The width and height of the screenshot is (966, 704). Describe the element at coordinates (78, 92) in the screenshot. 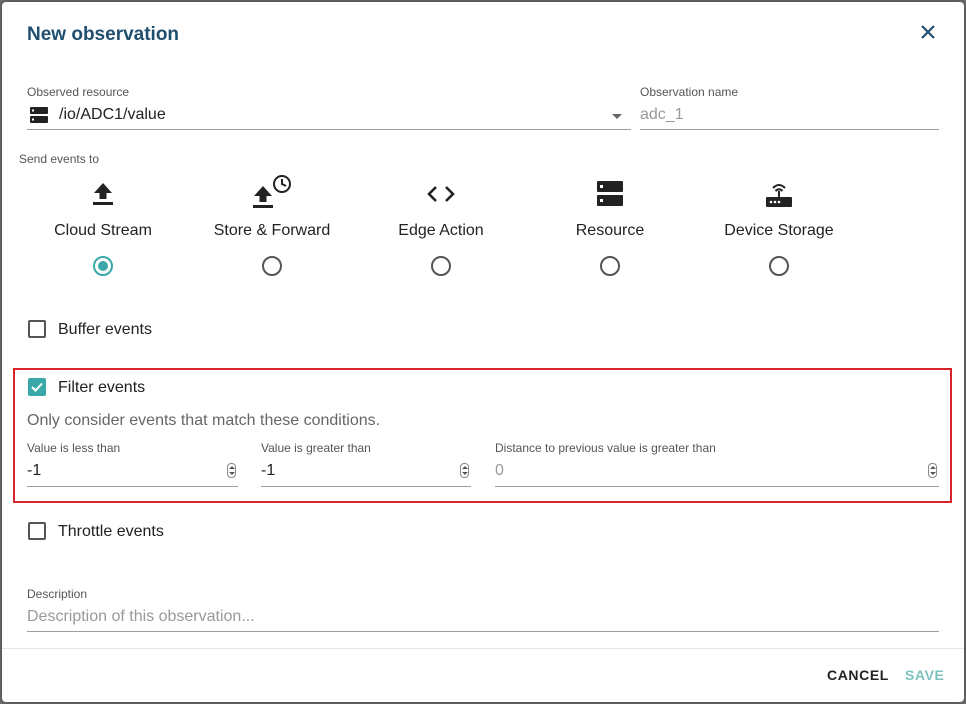

I see `observed-resource-label: Observed resource` at that location.